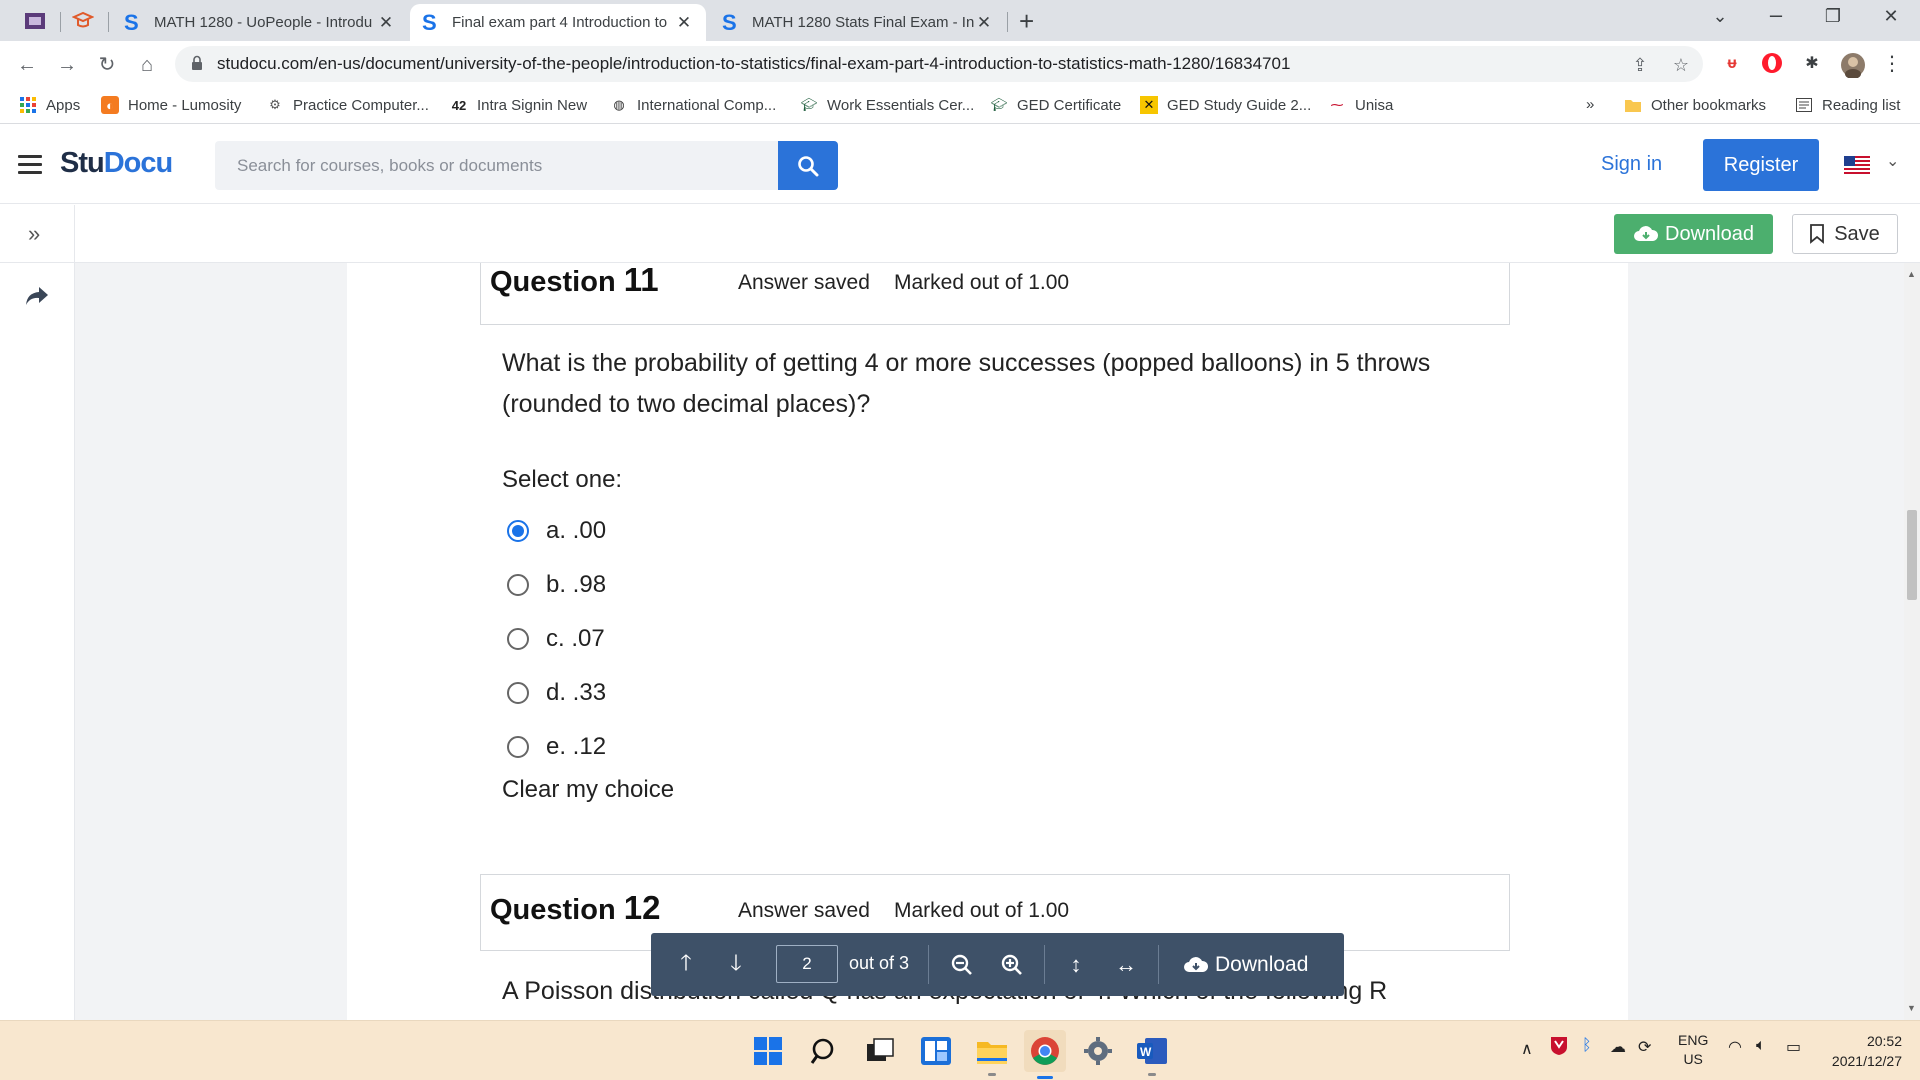  I want to click on battery-icon: ▭, so click(1793, 1047).